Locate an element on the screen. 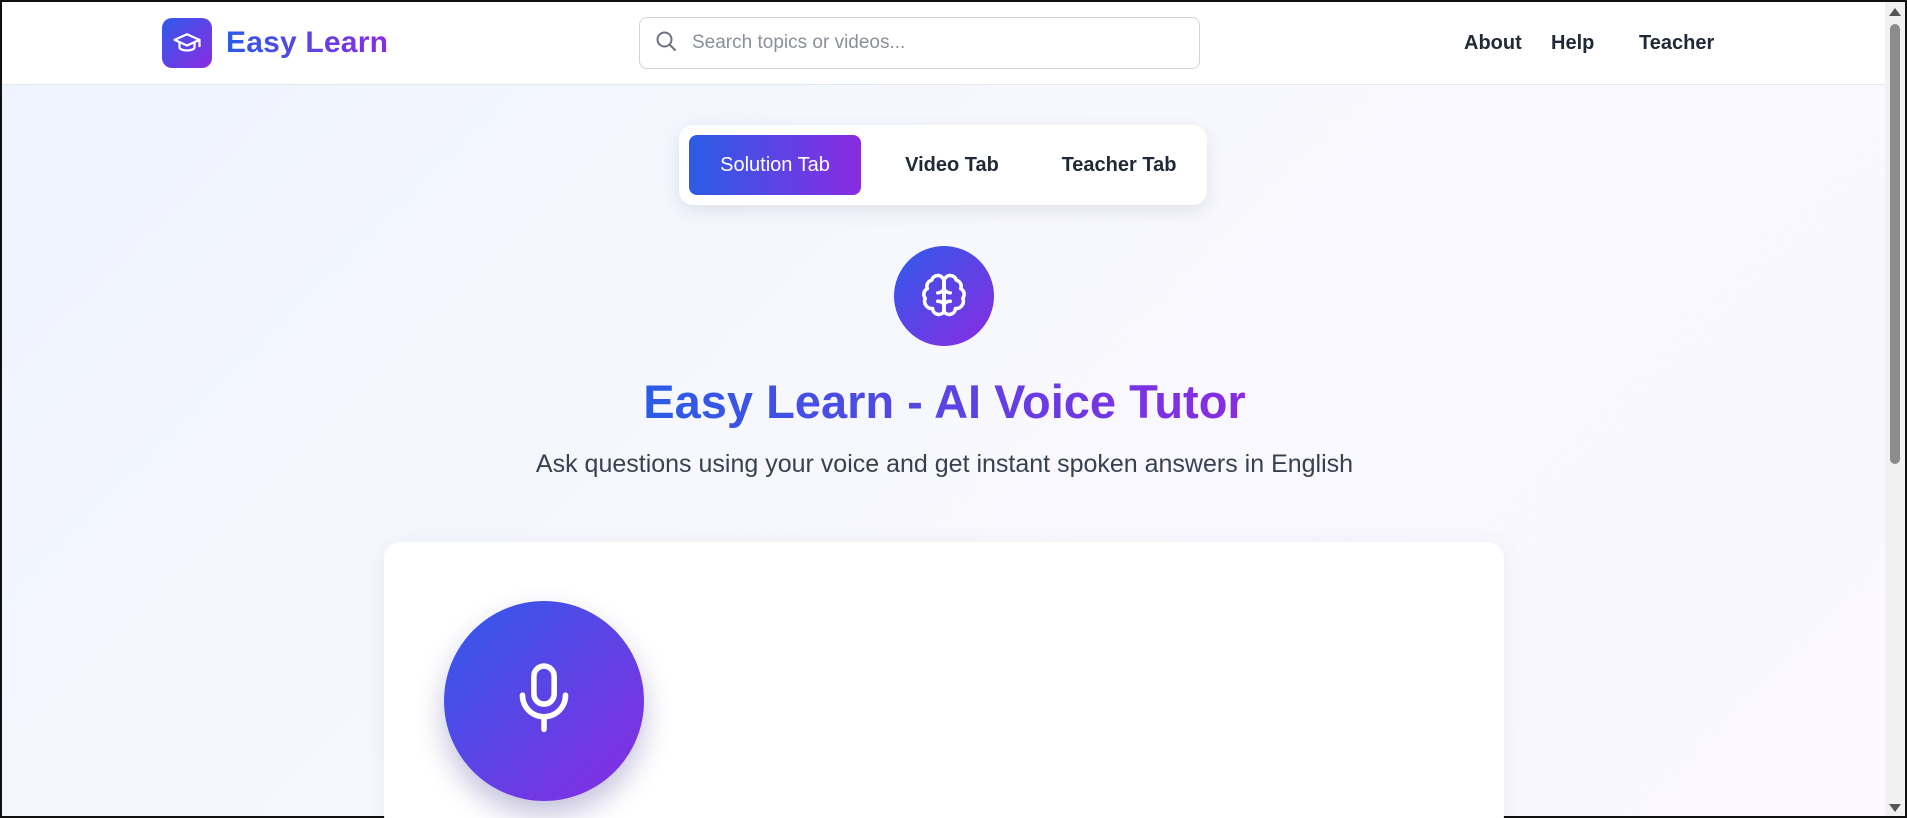 This screenshot has width=1907, height=818. search-icon is located at coordinates (666, 43).